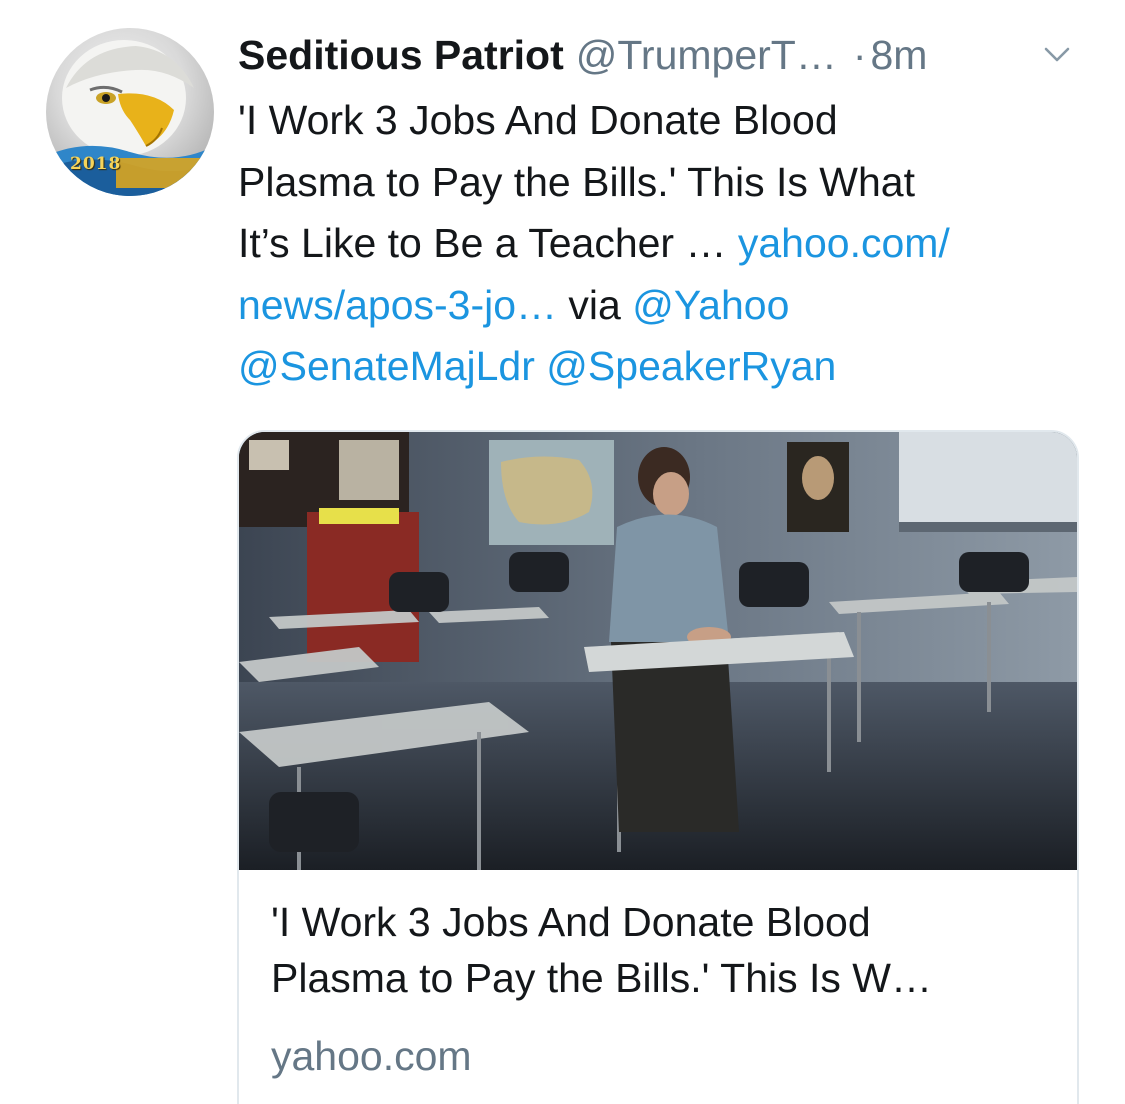 This screenshot has height=1104, width=1125. I want to click on chevron-down-icon, so click(1057, 55).